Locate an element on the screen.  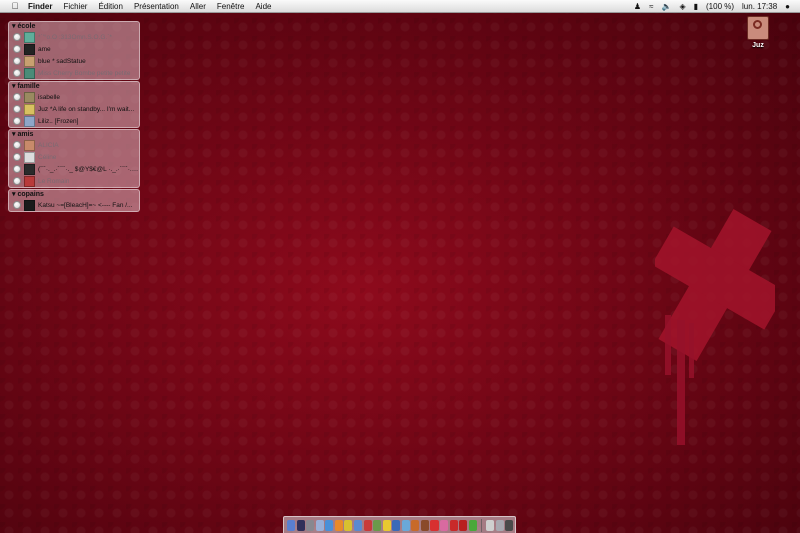
buddy-name: ALICIA is located at coordinates (48, 145).